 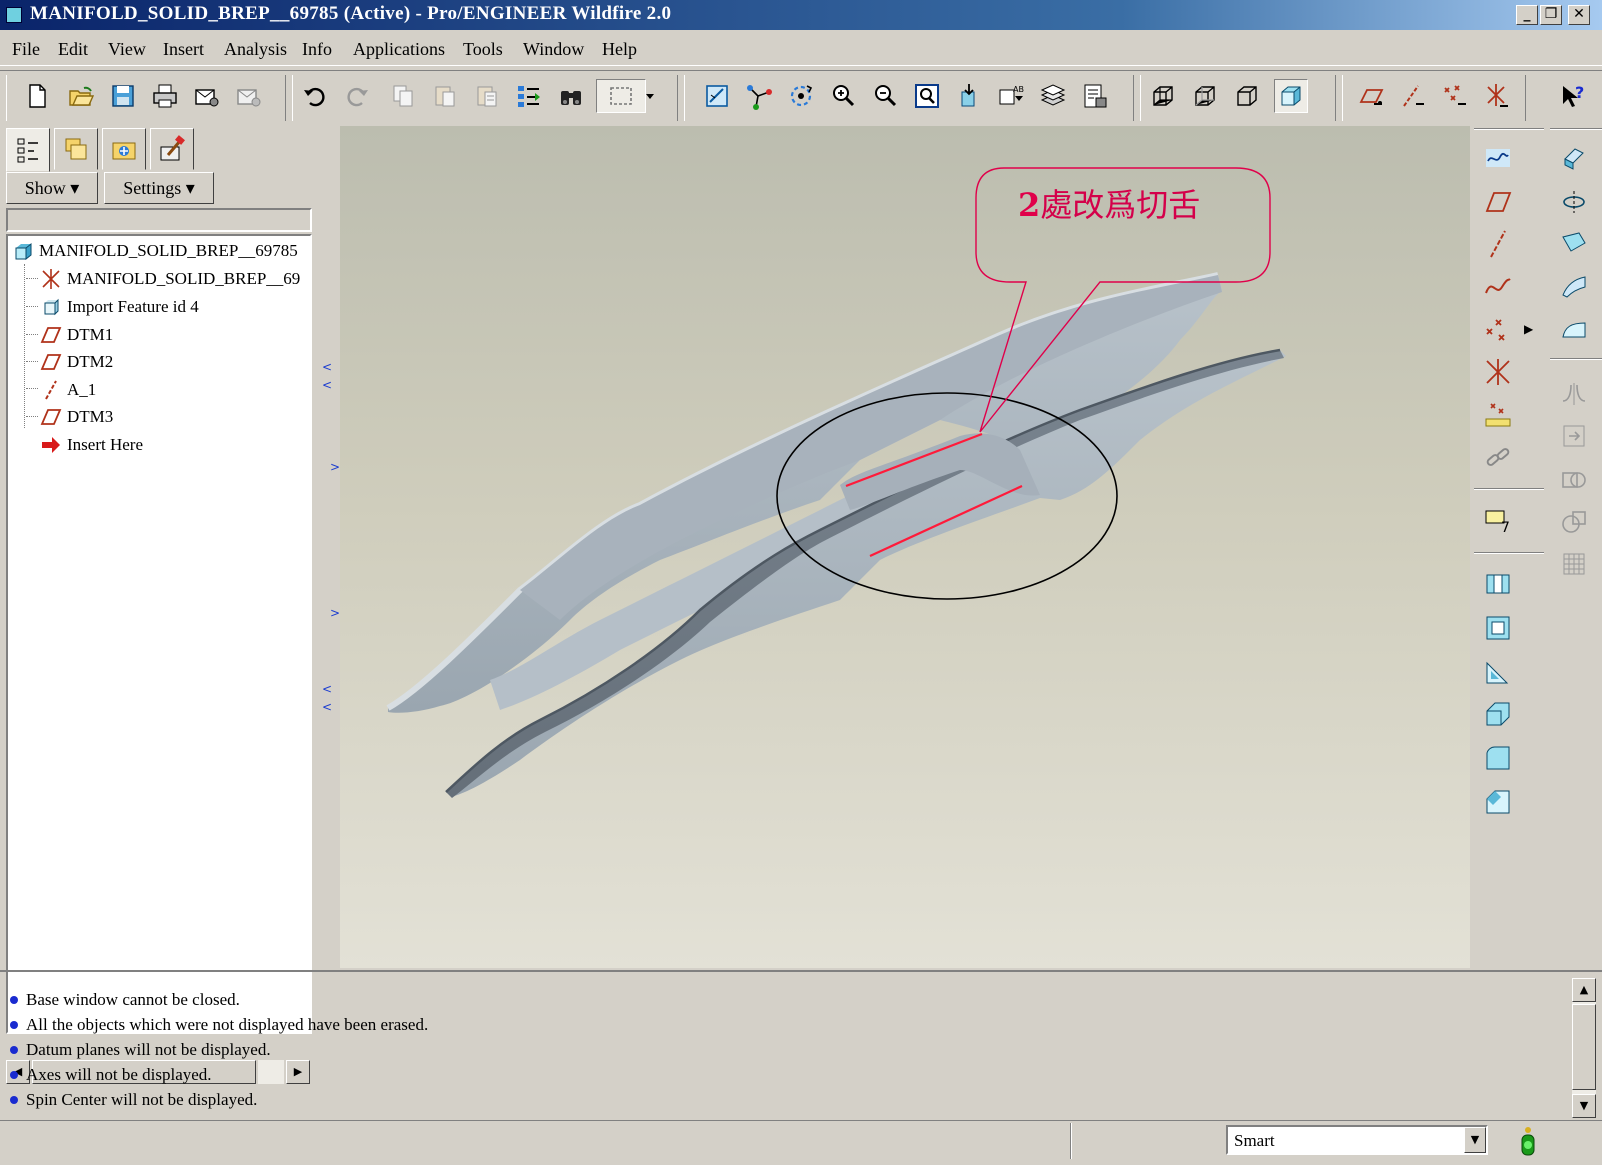 I want to click on csys-tool-icon, so click(x=1498, y=372).